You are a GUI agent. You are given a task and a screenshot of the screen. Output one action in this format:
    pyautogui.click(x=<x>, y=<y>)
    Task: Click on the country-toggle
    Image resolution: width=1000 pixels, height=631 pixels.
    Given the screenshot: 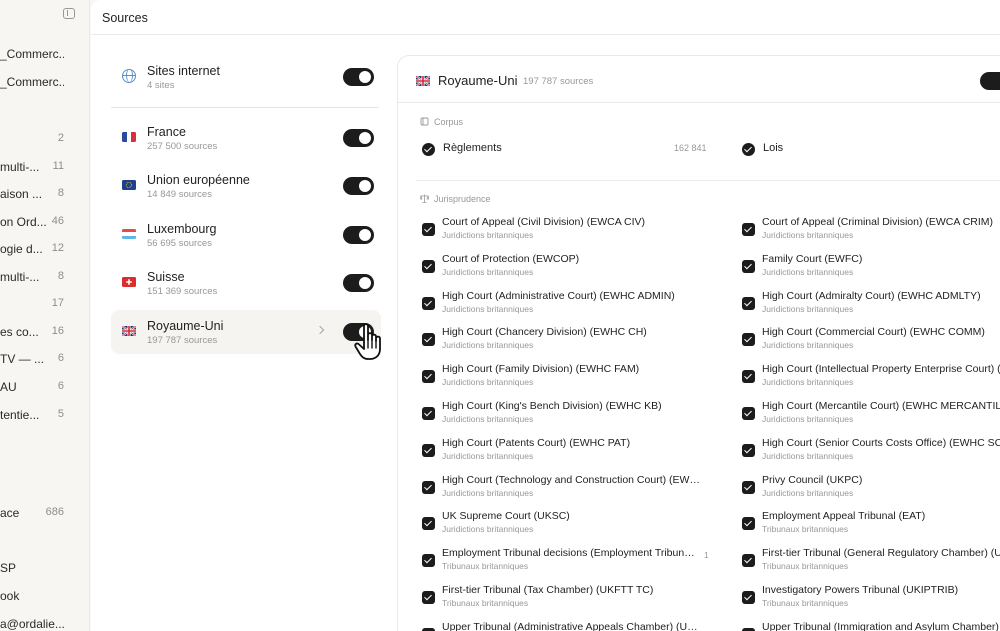 What is the action you would take?
    pyautogui.click(x=990, y=81)
    